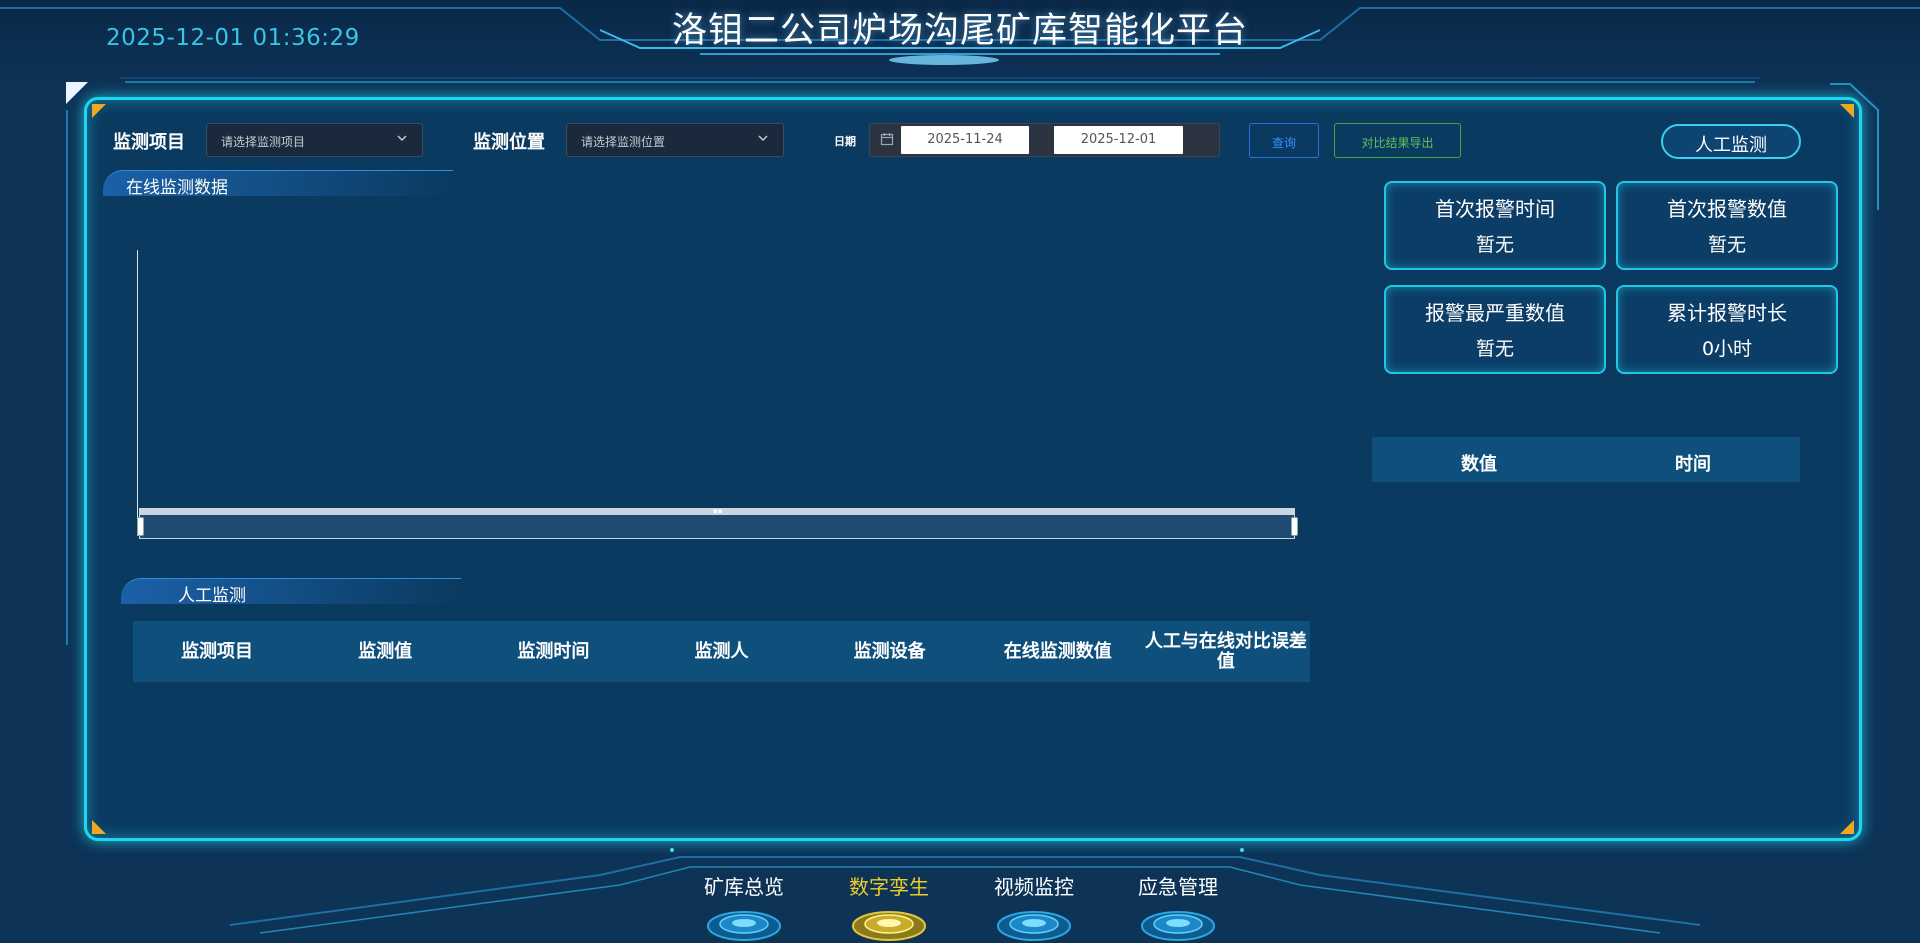  Describe the element at coordinates (1178, 887) in the screenshot. I see `nav-label: 应急管理` at that location.